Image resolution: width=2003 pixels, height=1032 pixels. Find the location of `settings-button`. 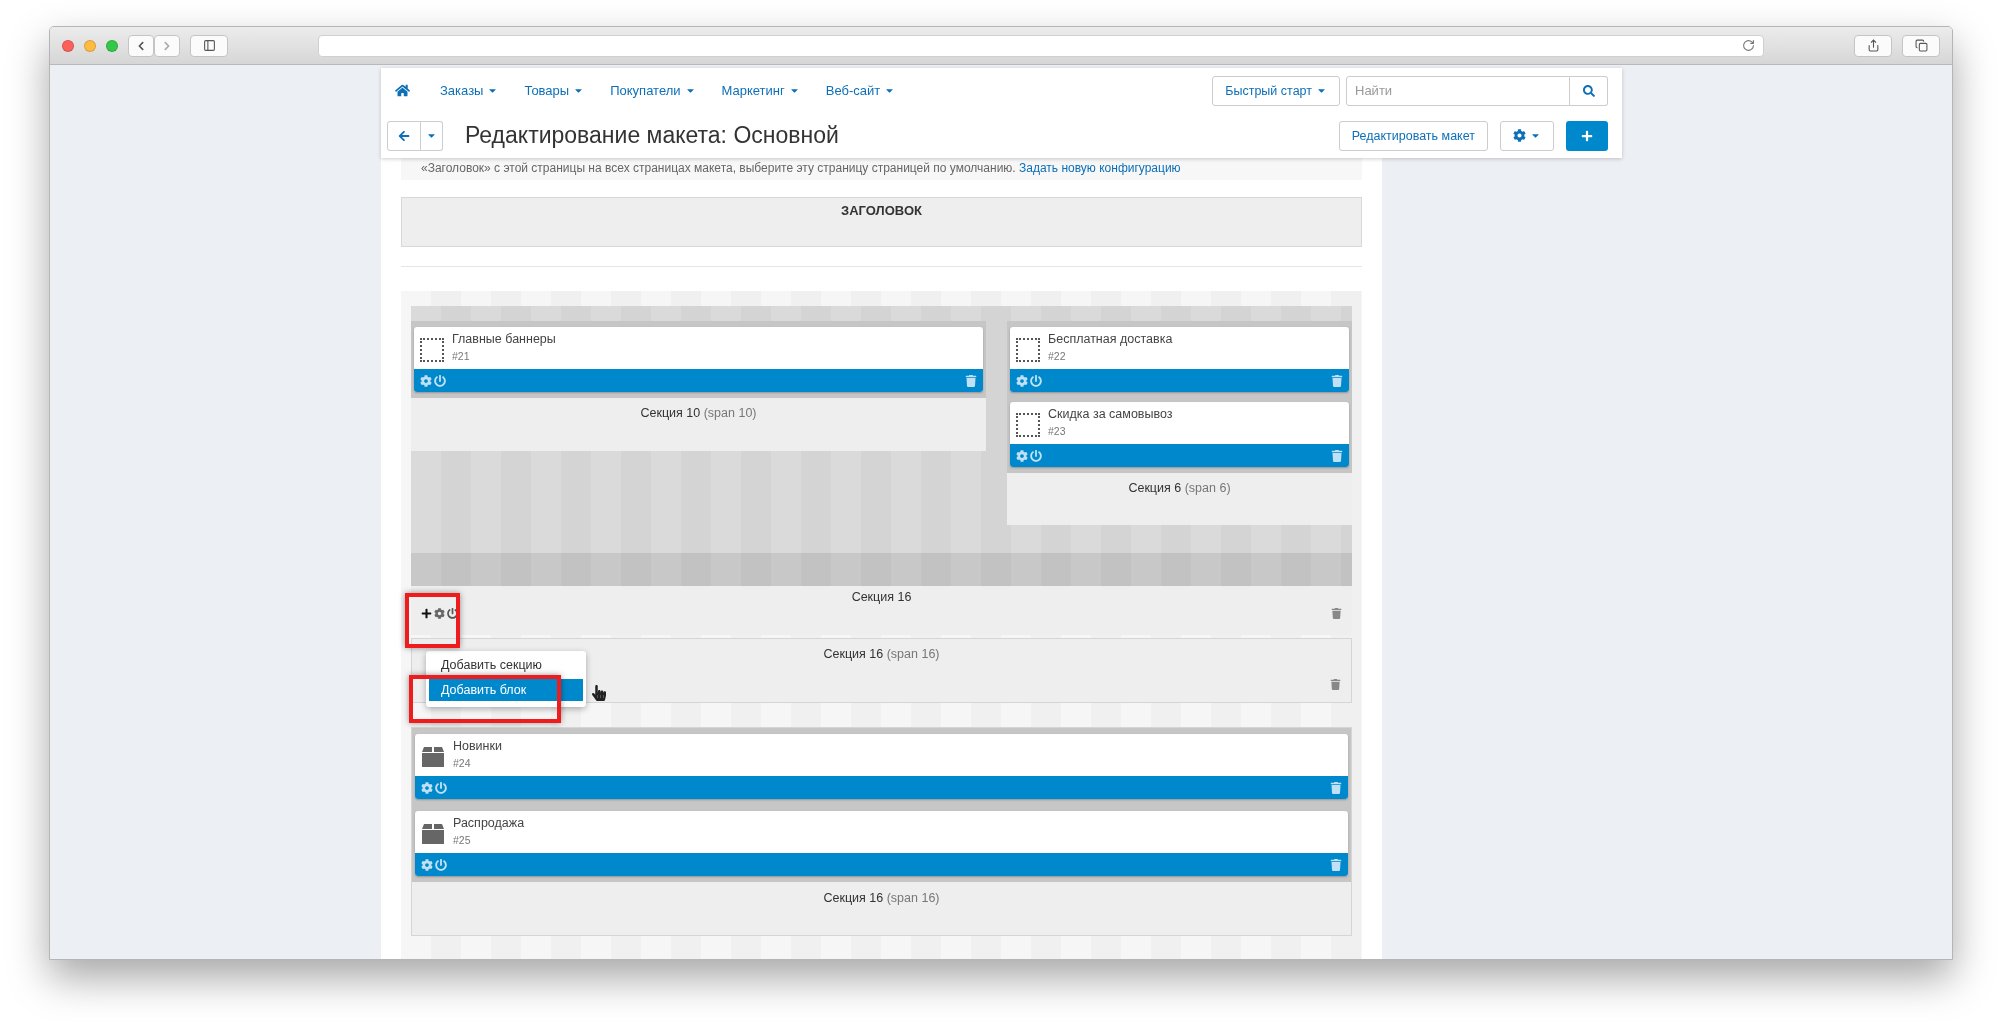

settings-button is located at coordinates (1527, 135).